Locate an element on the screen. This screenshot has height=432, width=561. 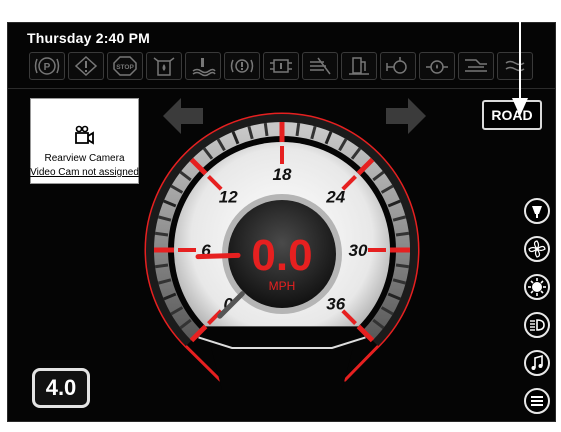
camera-status: Video Cam not assigned is located at coordinates (84, 172).